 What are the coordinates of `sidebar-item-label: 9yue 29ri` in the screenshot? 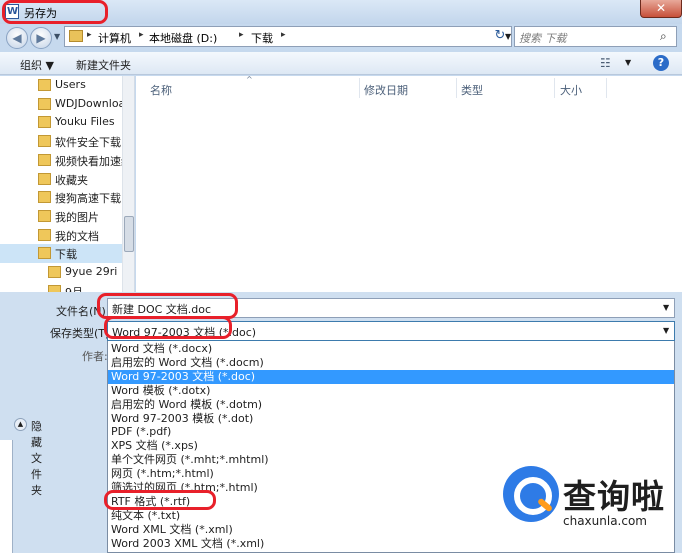 It's located at (91, 271).